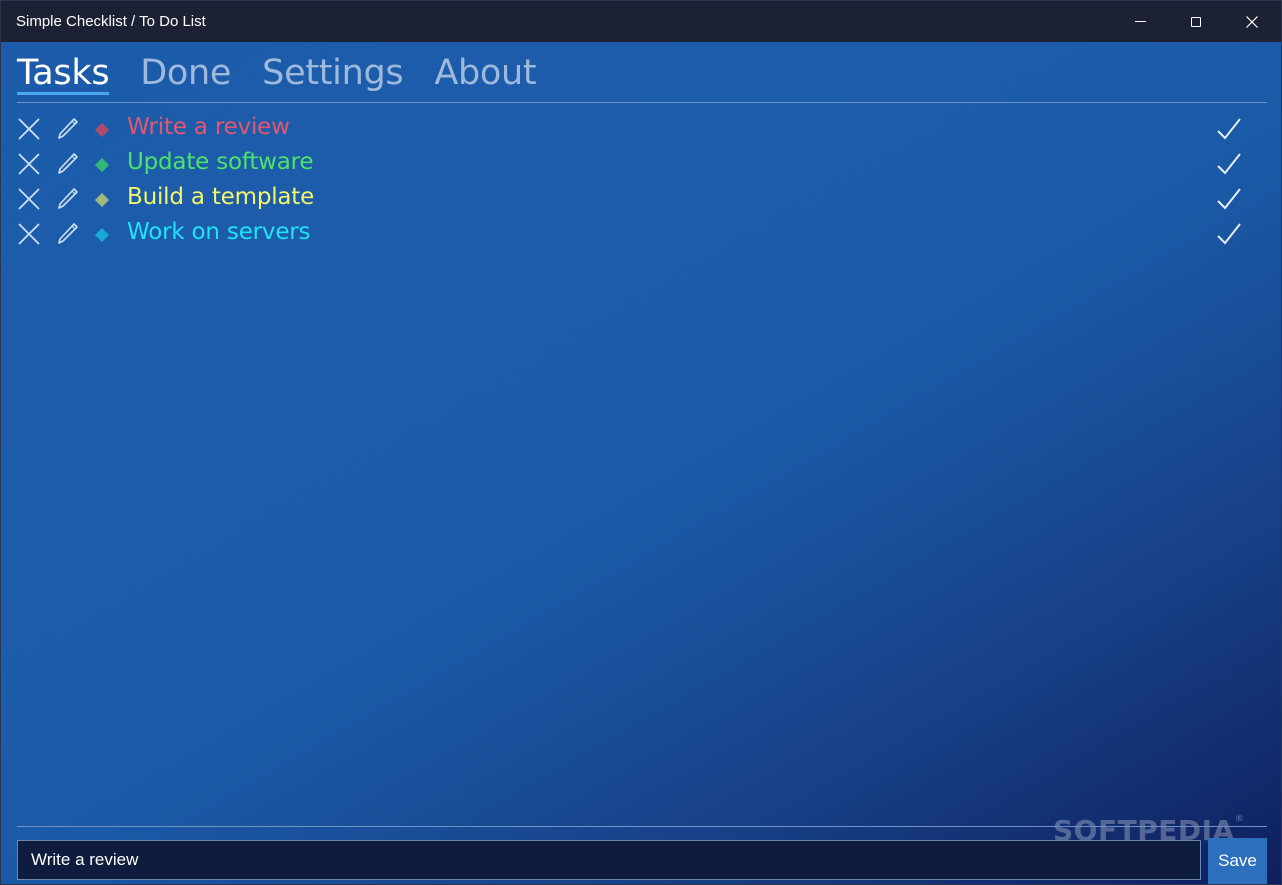 The height and width of the screenshot is (885, 1282). Describe the element at coordinates (332, 76) in the screenshot. I see `tab-settings: Settings` at that location.